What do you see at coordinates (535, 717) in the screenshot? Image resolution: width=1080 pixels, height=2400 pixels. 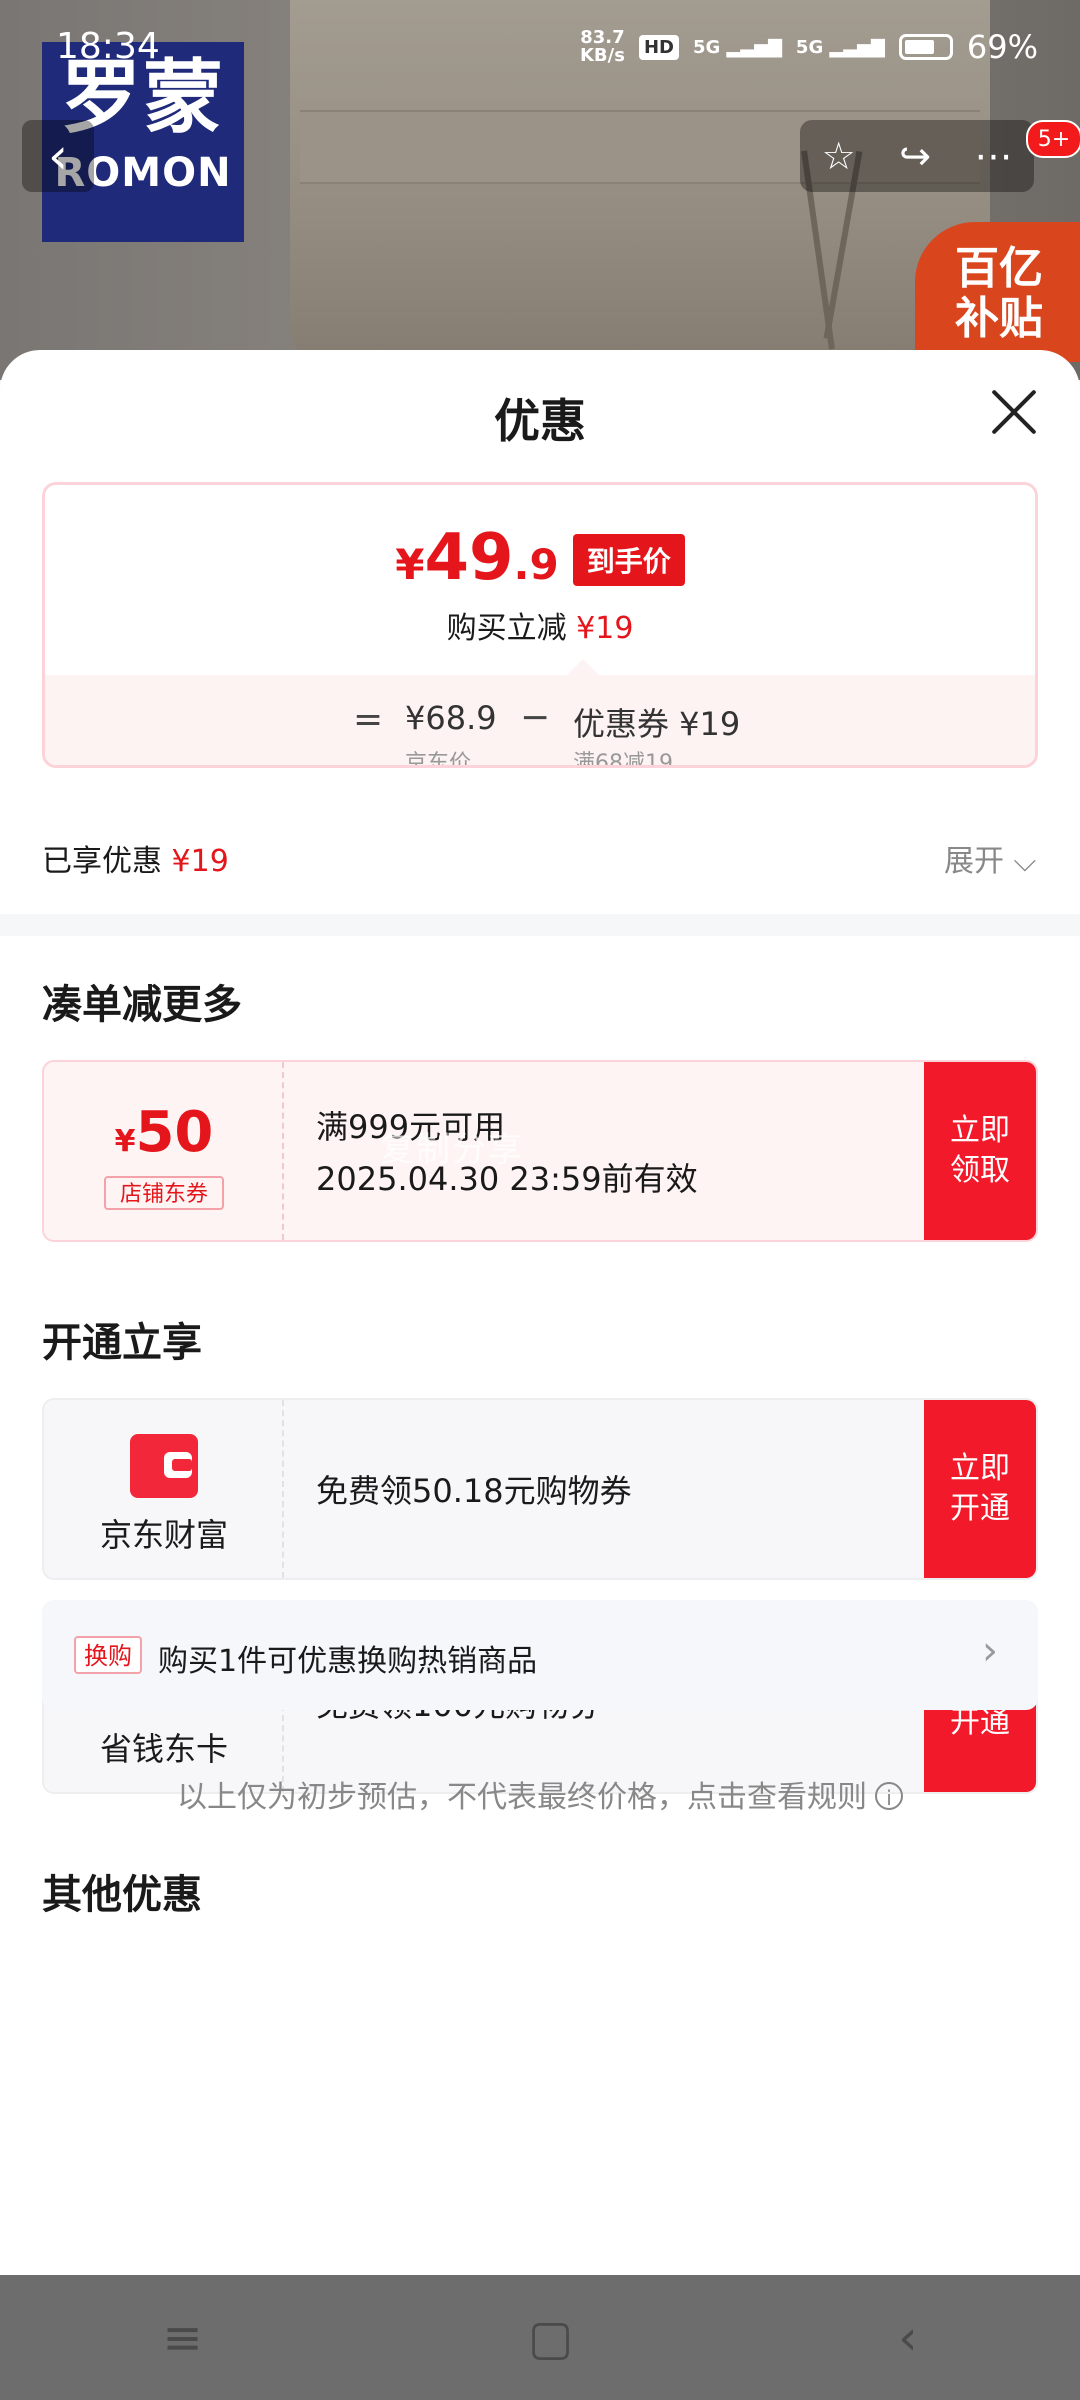 I see `minus-sign: −` at bounding box center [535, 717].